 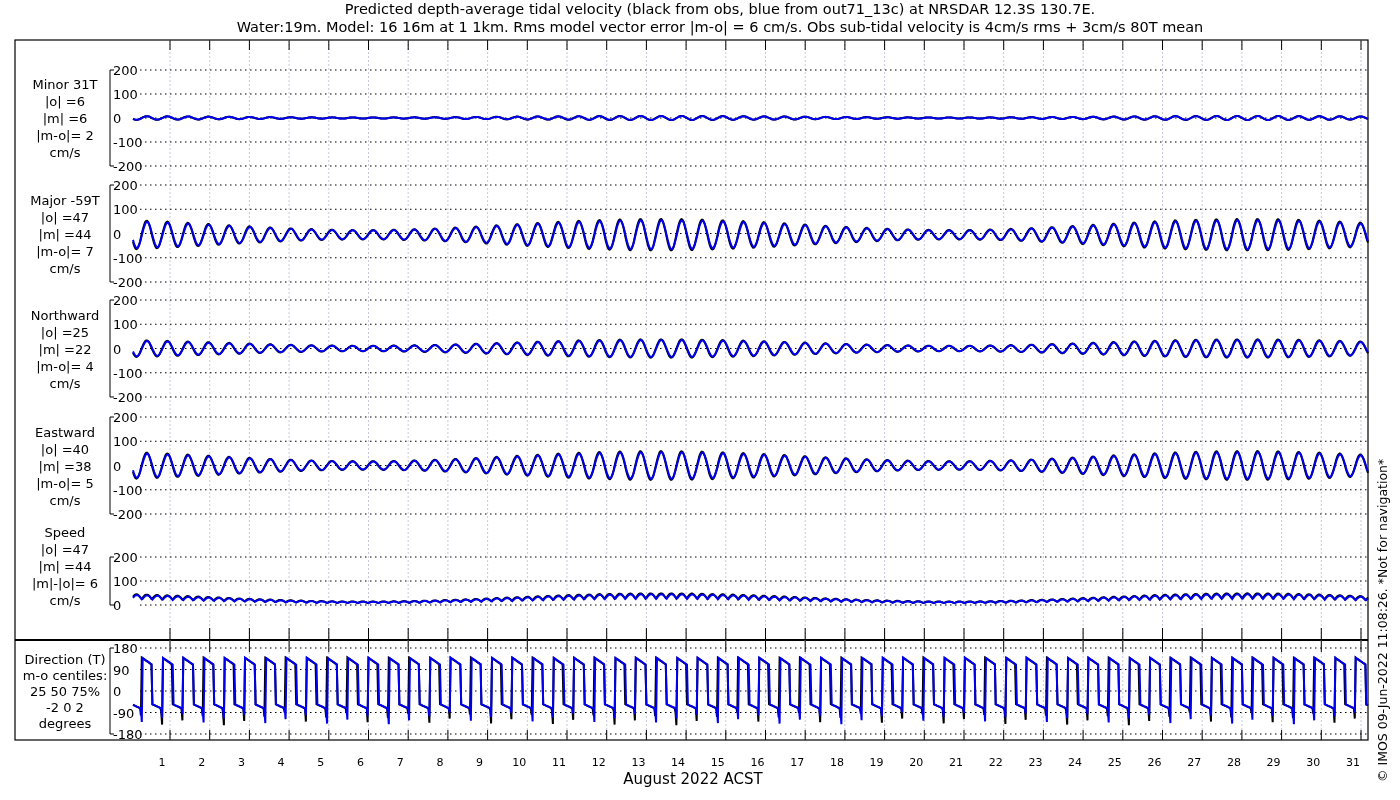 What do you see at coordinates (321, 762) in the screenshot?
I see `day-label: 5` at bounding box center [321, 762].